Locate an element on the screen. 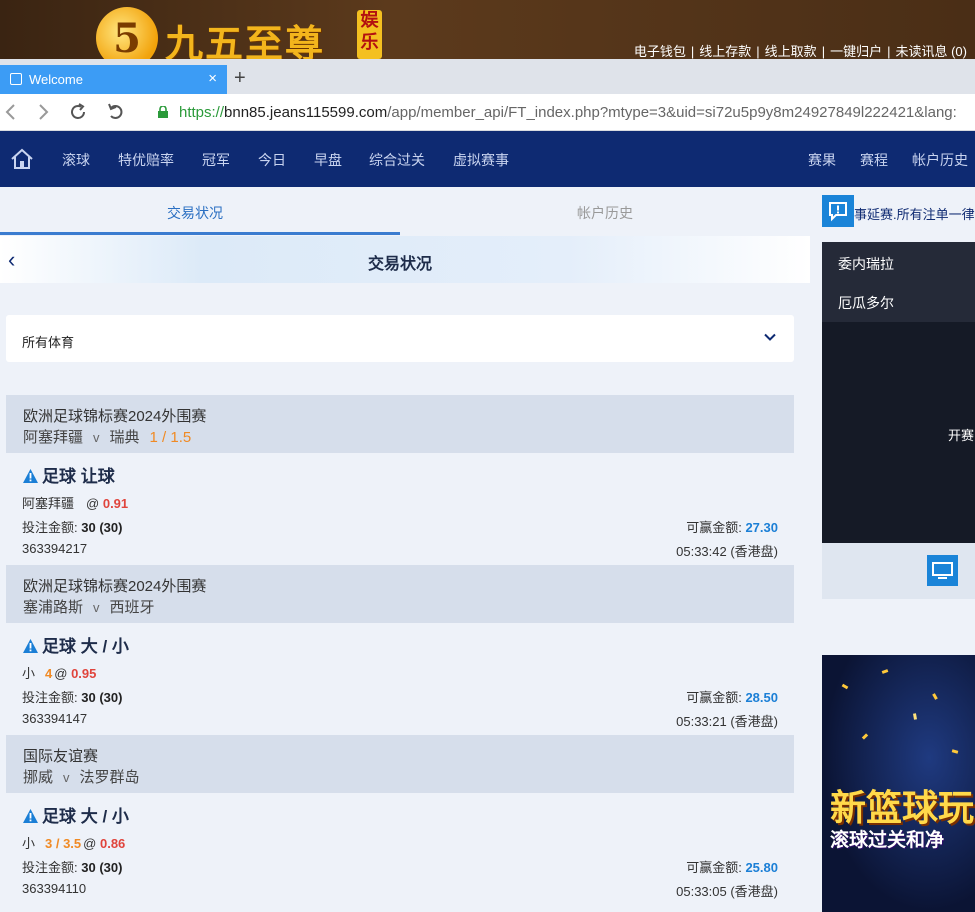 This screenshot has height=912, width=975. nav-outright: 冠军 is located at coordinates (216, 160).